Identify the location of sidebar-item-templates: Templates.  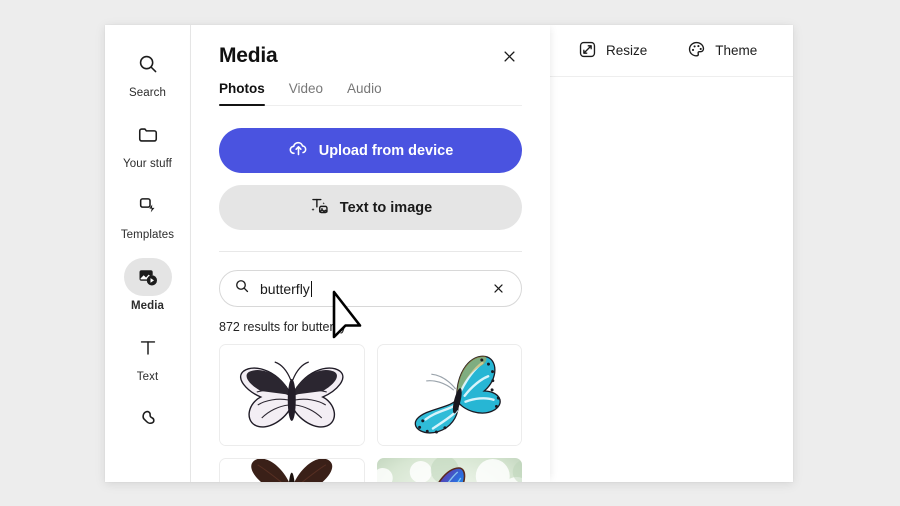
(147, 222).